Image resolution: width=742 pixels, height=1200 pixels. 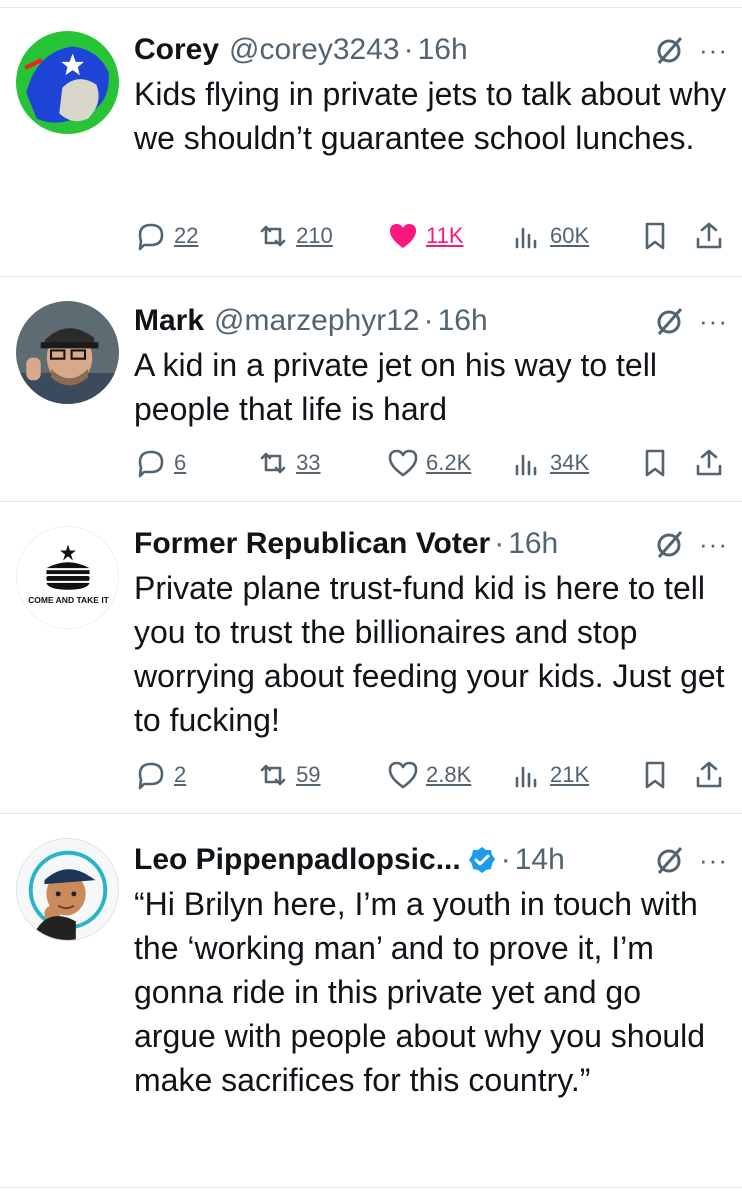 What do you see at coordinates (176, 50) in the screenshot?
I see `author-name: Corey` at bounding box center [176, 50].